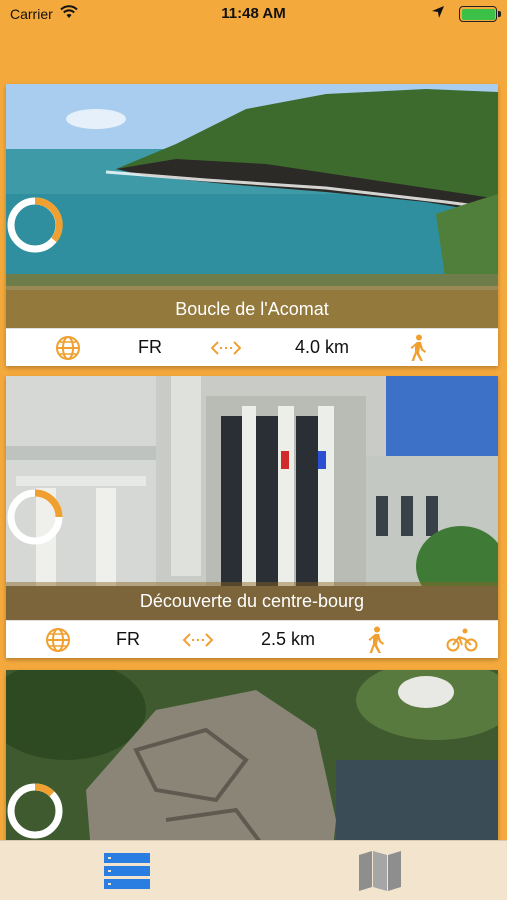 This screenshot has width=507, height=900. Describe the element at coordinates (252, 639) in the screenshot. I see `trail-info-row: FR 2.5 km` at that location.